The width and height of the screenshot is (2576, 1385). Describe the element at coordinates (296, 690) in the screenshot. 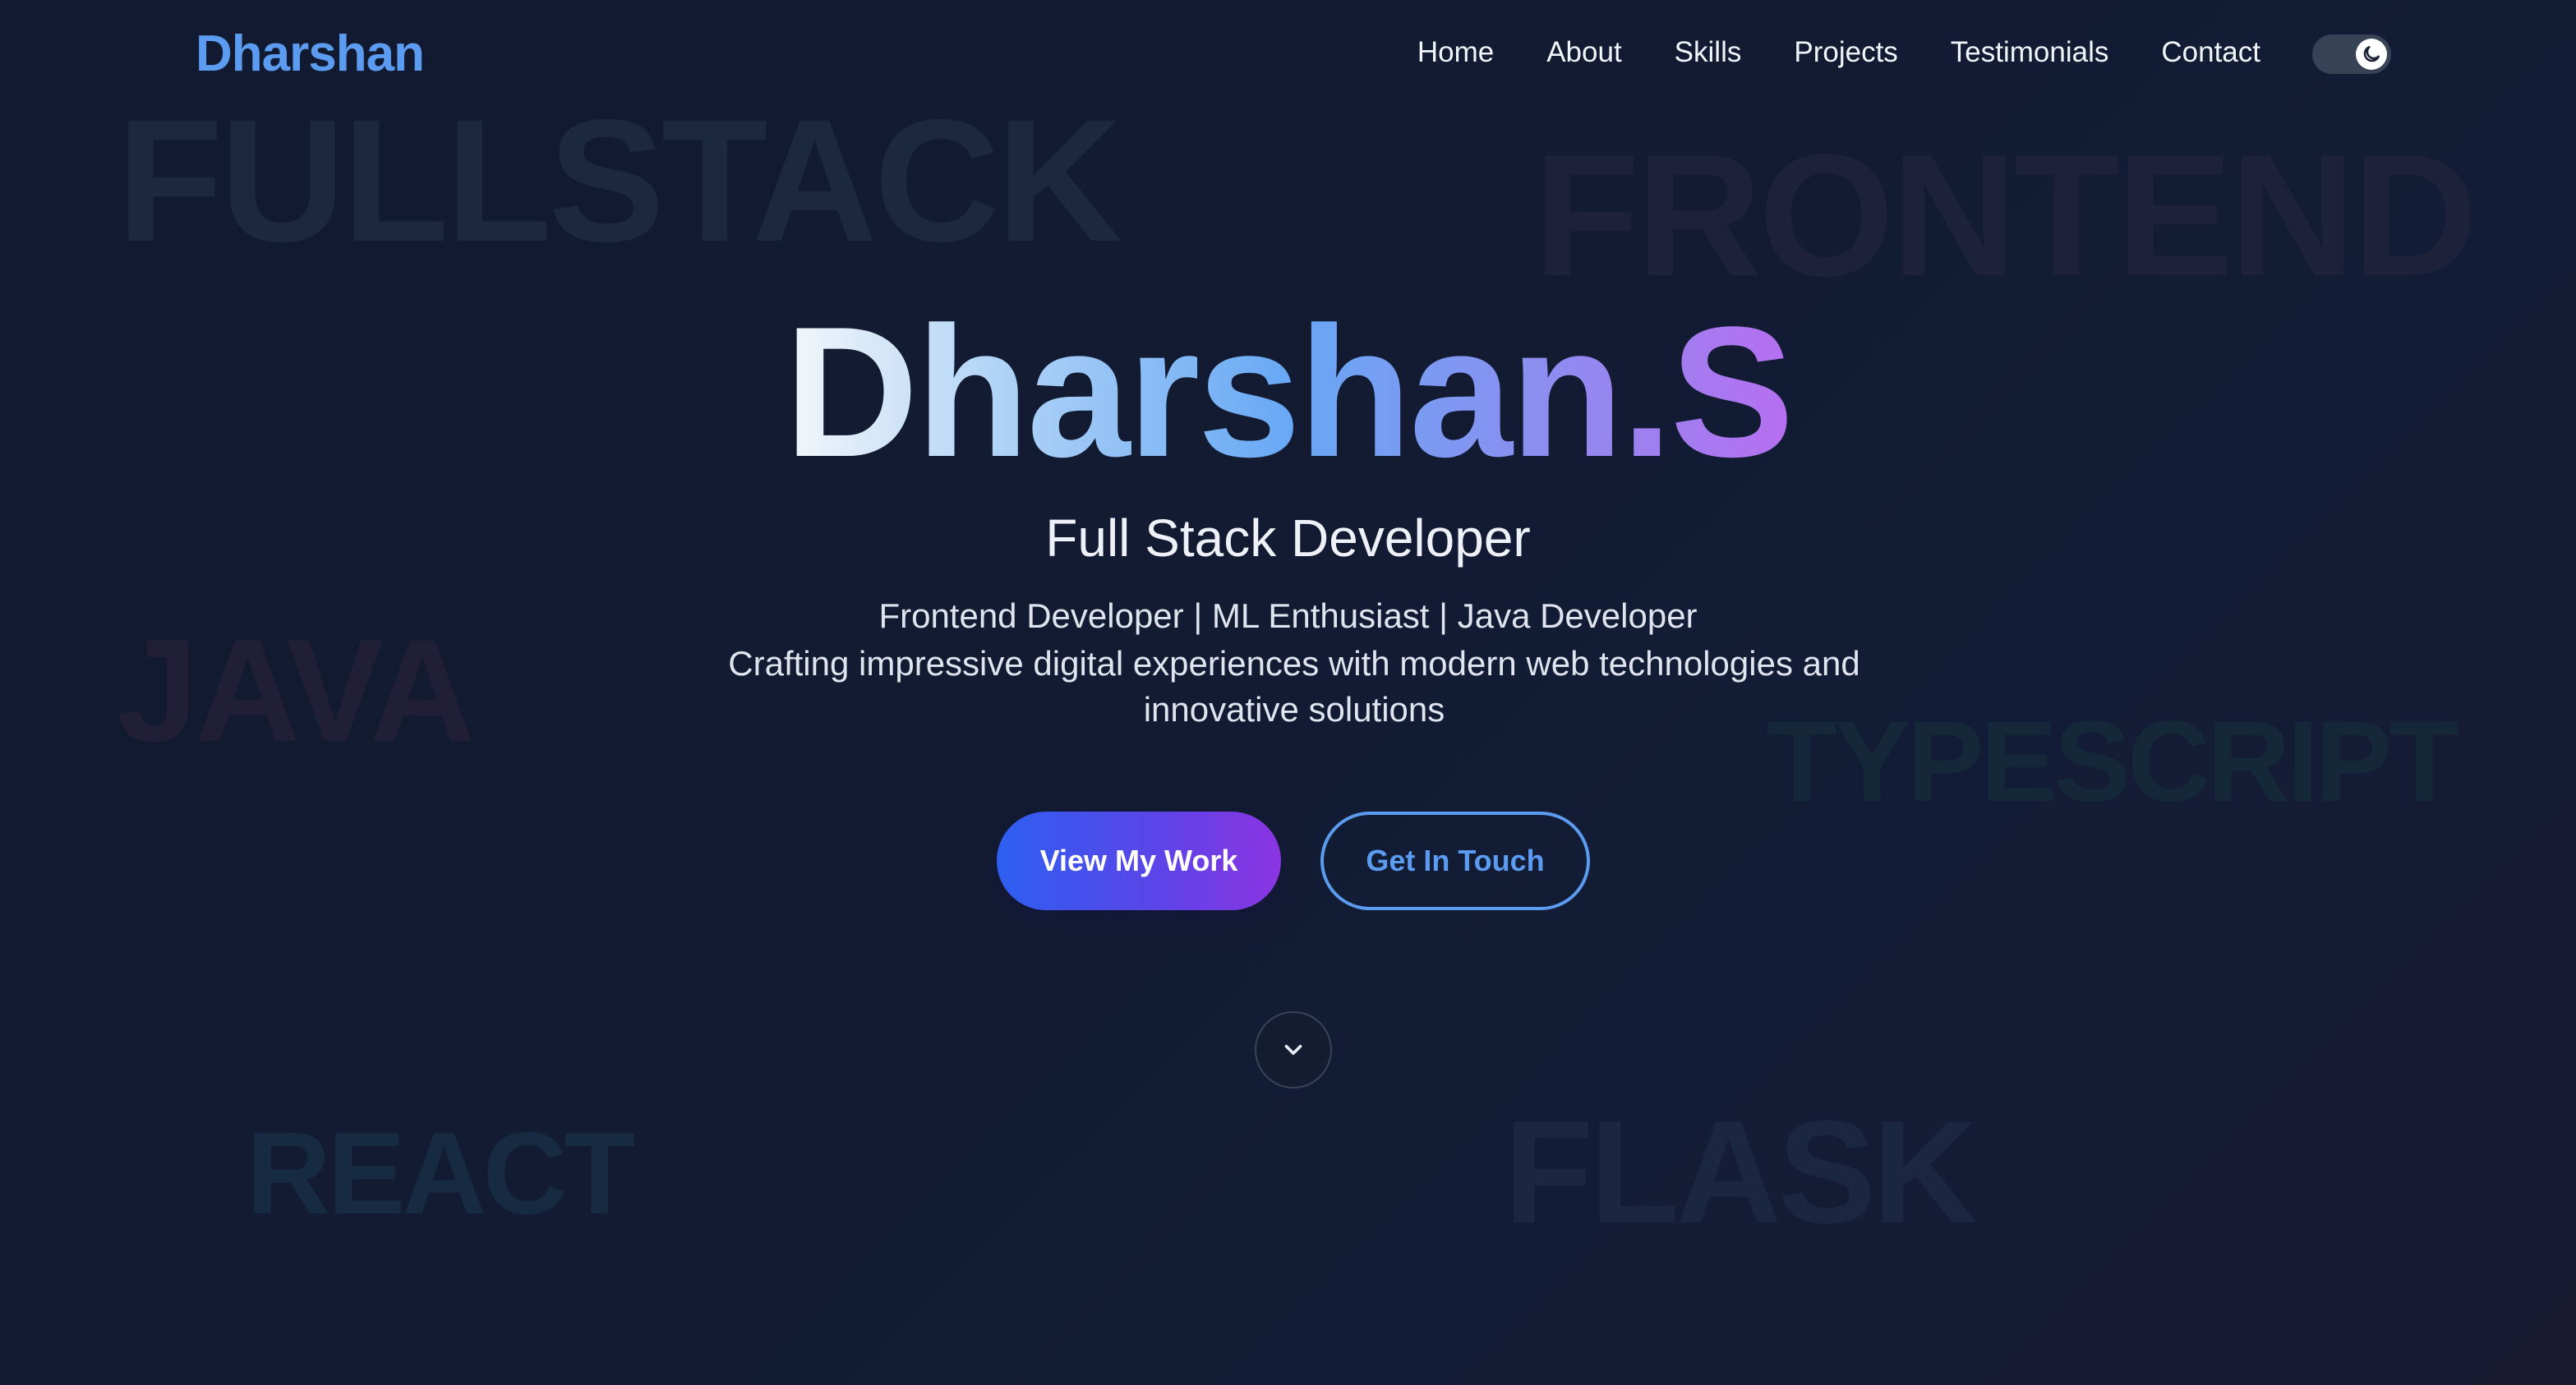

I see `background-word-java: JAVA` at that location.